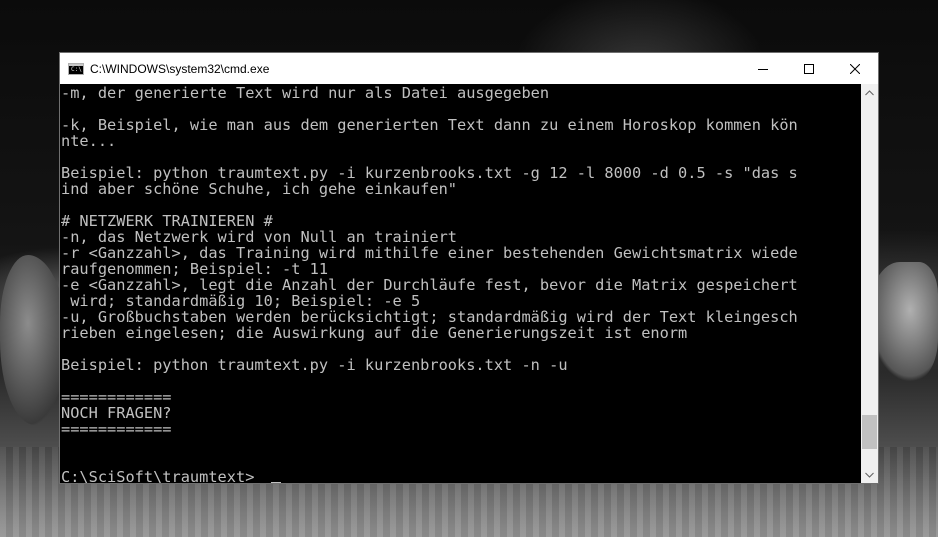 This screenshot has width=938, height=537. I want to click on vertical-scrollbar, so click(869, 283).